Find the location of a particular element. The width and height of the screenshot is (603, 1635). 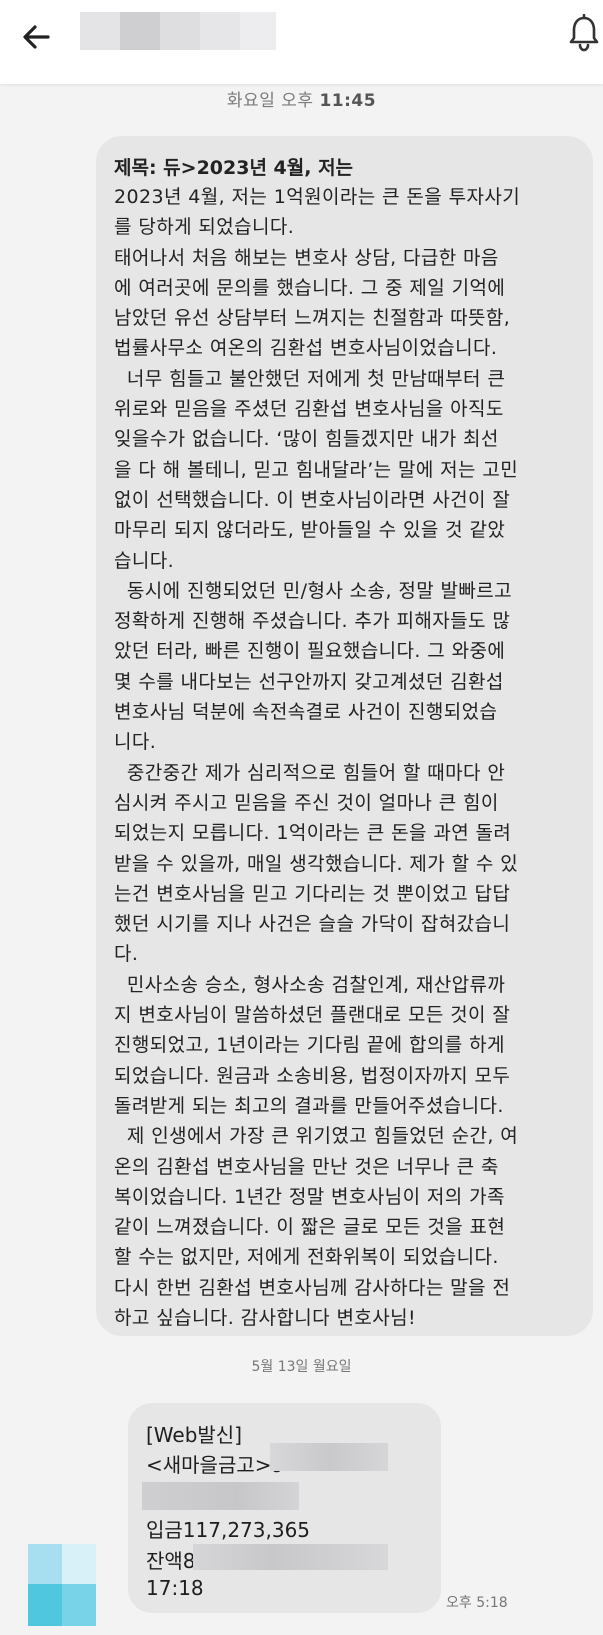

message-line: 마무리 되지 않더라도, 받아들일 수 있을 것 같았 is located at coordinates (310, 530).